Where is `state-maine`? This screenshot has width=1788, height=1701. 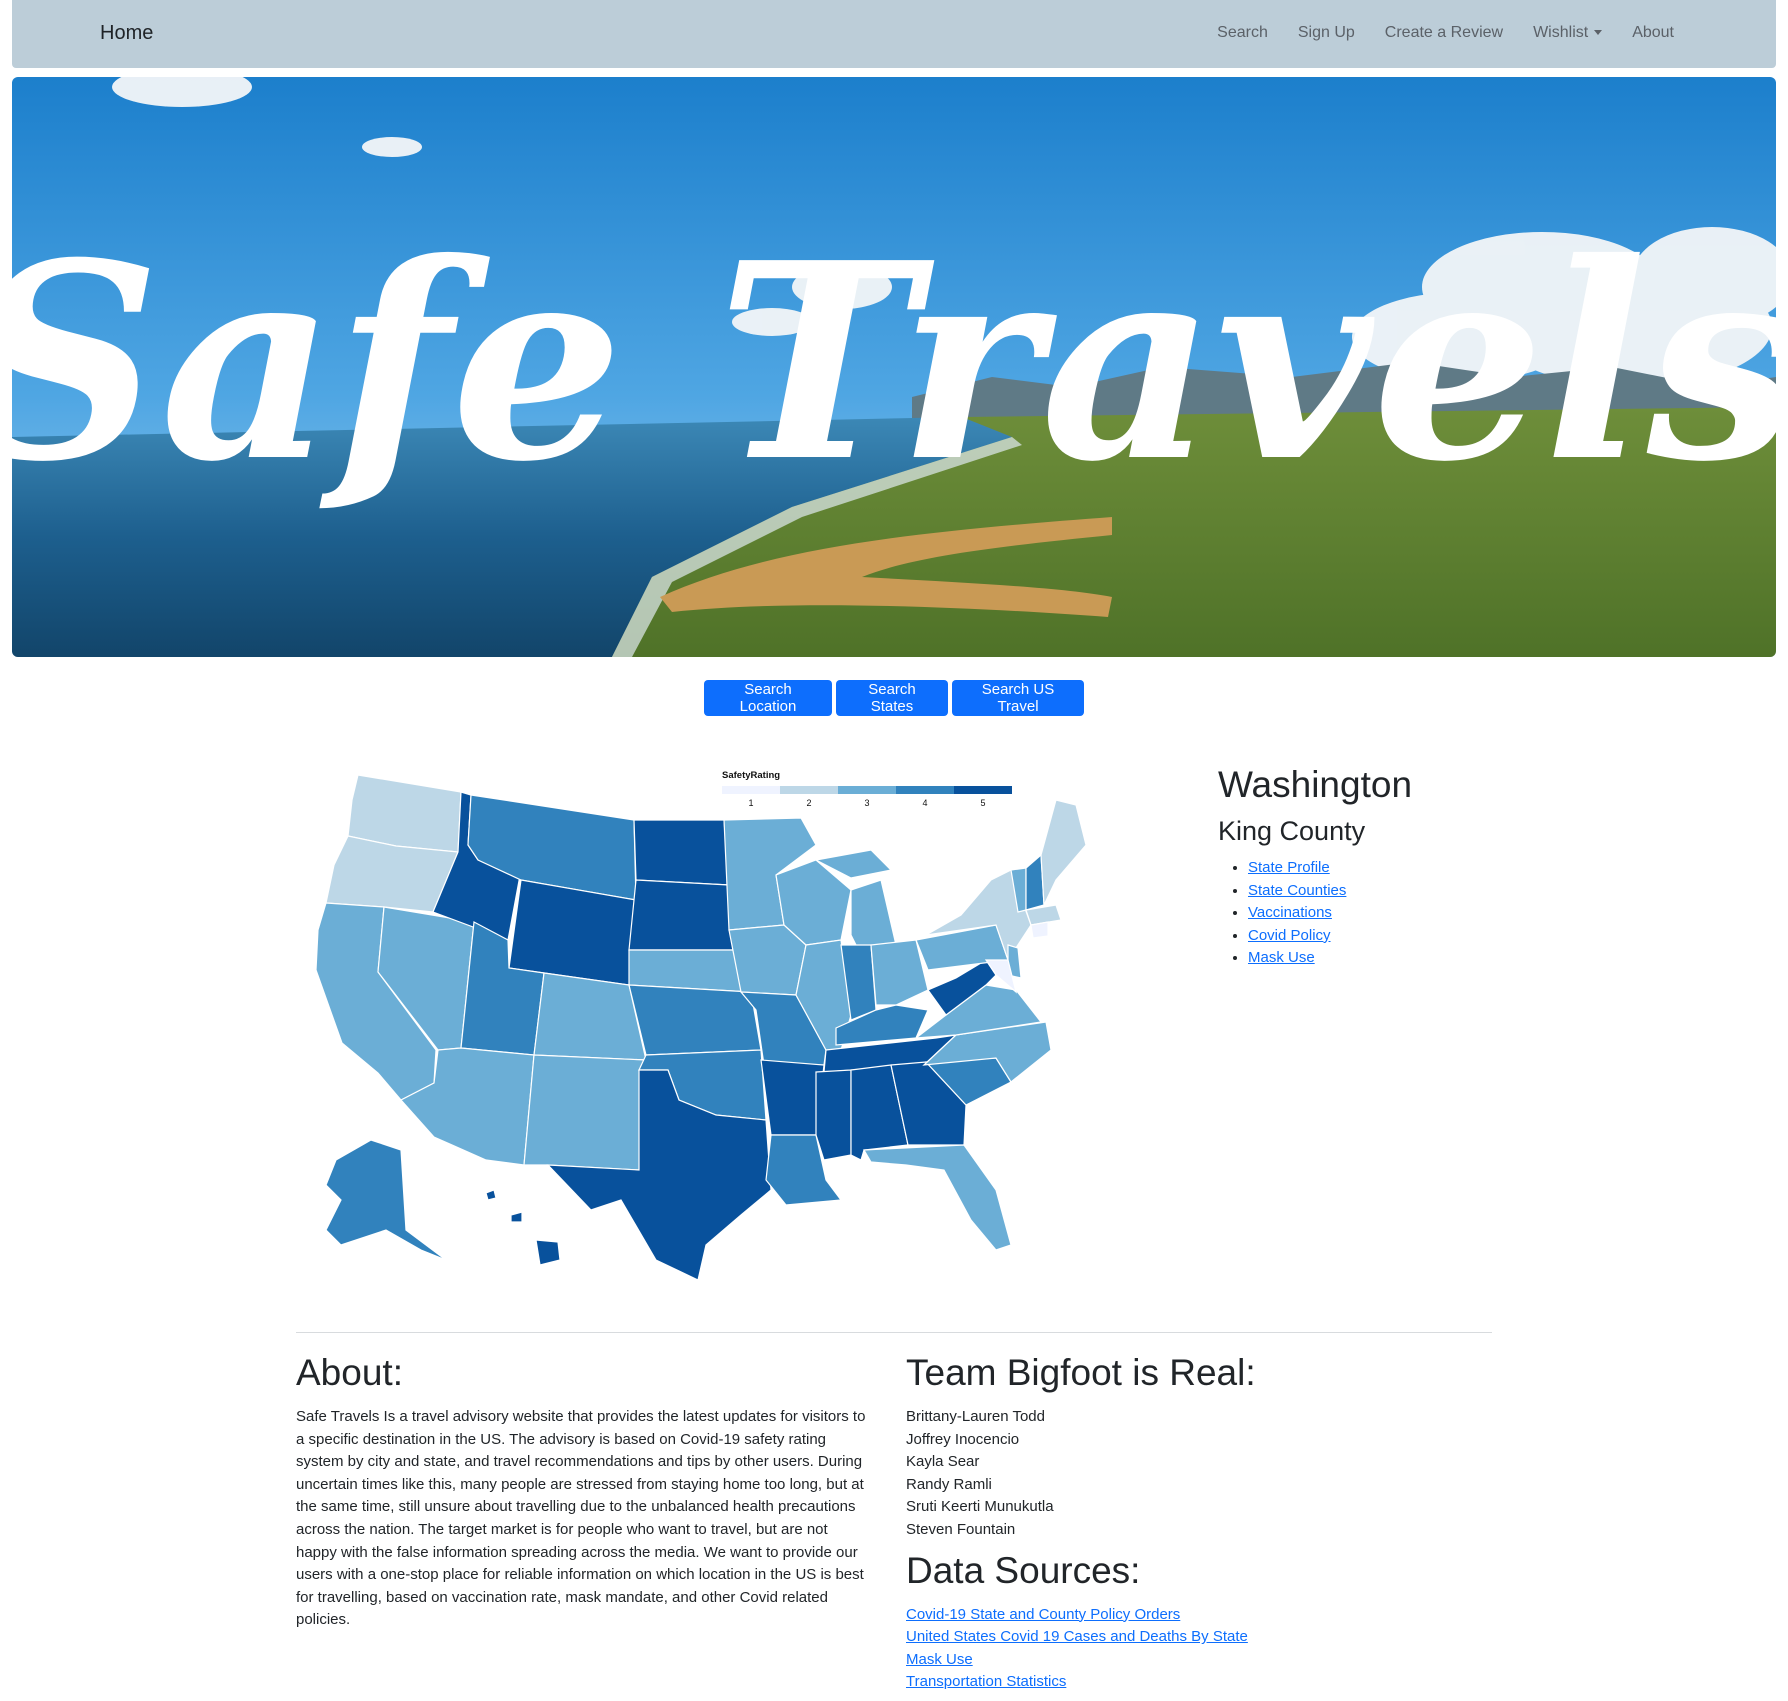
state-maine is located at coordinates (1063, 853).